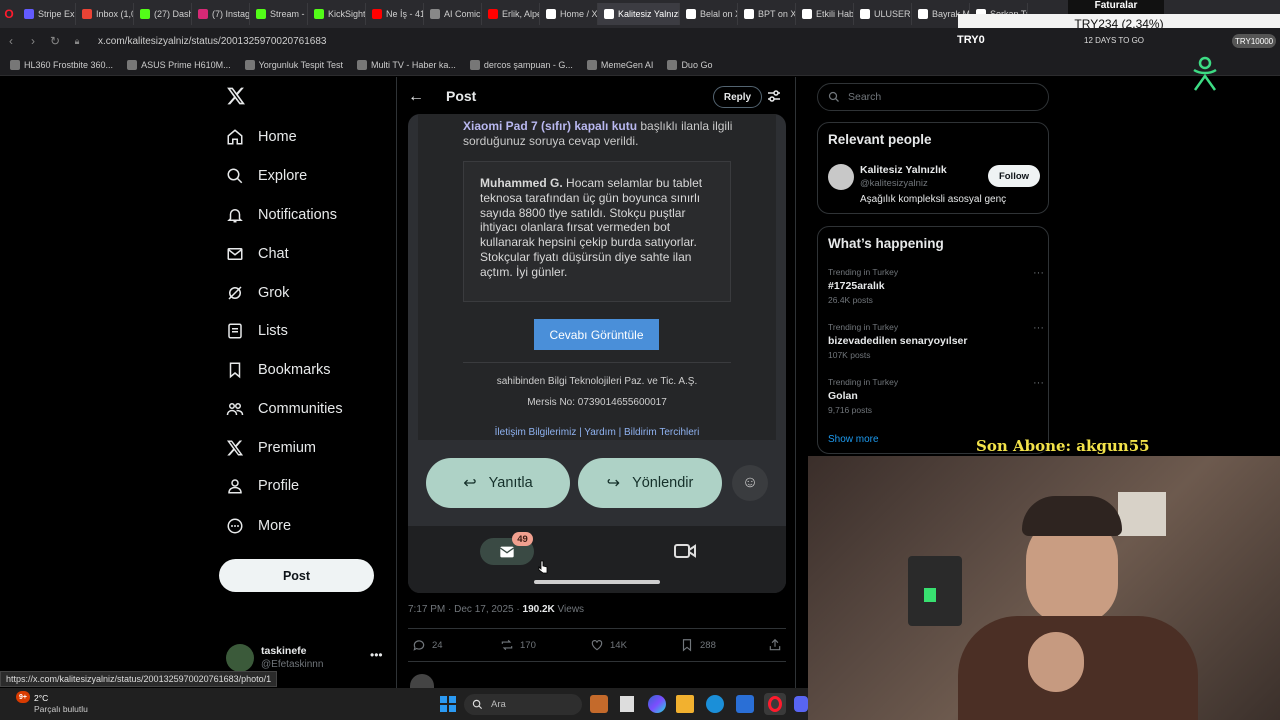 This screenshot has width=1280, height=720. Describe the element at coordinates (801, 704) in the screenshot. I see `discord-icon` at that location.